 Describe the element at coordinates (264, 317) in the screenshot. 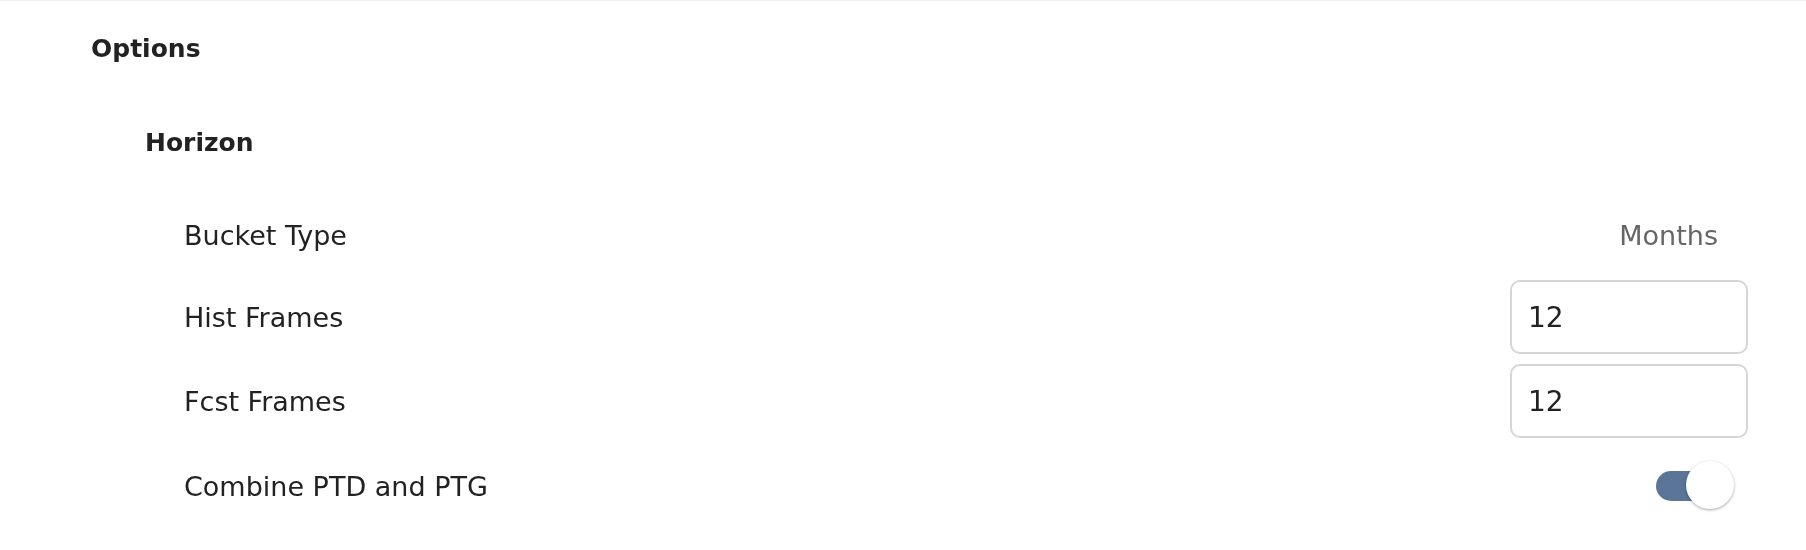

I see `field-label: Hist Frames` at that location.